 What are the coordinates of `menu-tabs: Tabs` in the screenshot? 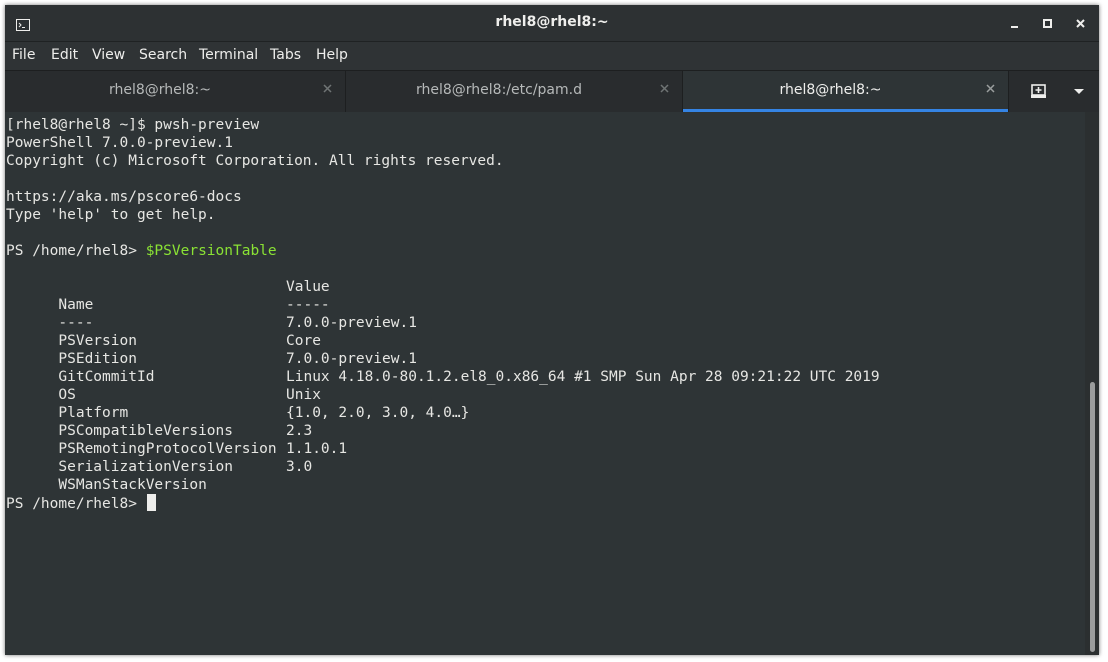 It's located at (285, 55).